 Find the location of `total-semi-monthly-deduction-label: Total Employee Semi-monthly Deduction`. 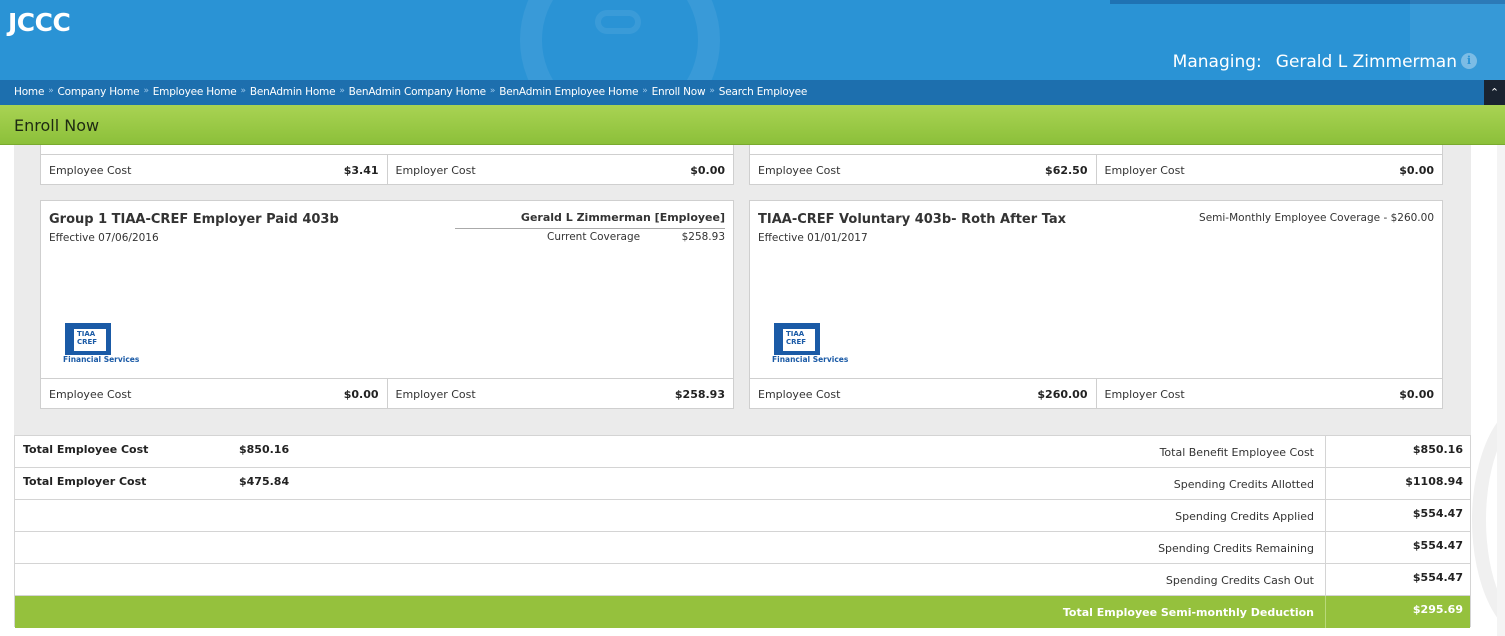

total-semi-monthly-deduction-label: Total Employee Semi-monthly Deduction is located at coordinates (1188, 612).